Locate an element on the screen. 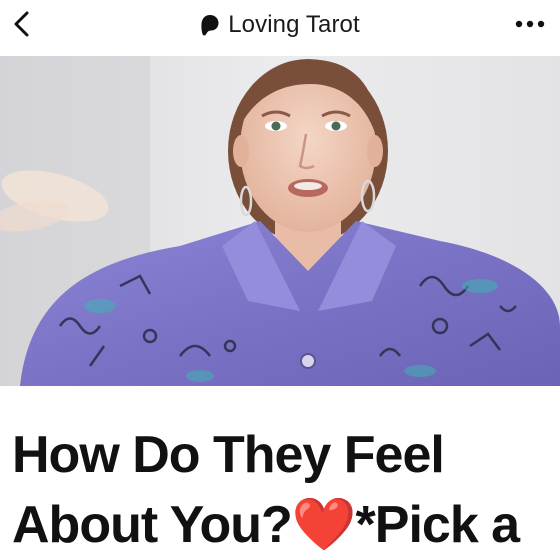 This screenshot has width=560, height=560. patreon-logo-icon is located at coordinates (210, 25).